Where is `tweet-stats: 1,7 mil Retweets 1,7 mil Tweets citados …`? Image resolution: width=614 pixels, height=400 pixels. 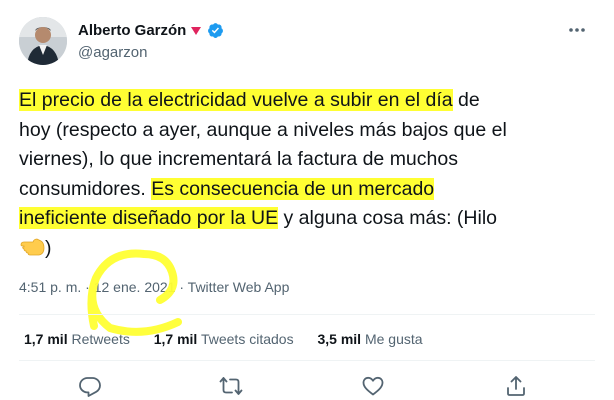 tweet-stats: 1,7 mil Retweets 1,7 mil Tweets citados … is located at coordinates (233, 339).